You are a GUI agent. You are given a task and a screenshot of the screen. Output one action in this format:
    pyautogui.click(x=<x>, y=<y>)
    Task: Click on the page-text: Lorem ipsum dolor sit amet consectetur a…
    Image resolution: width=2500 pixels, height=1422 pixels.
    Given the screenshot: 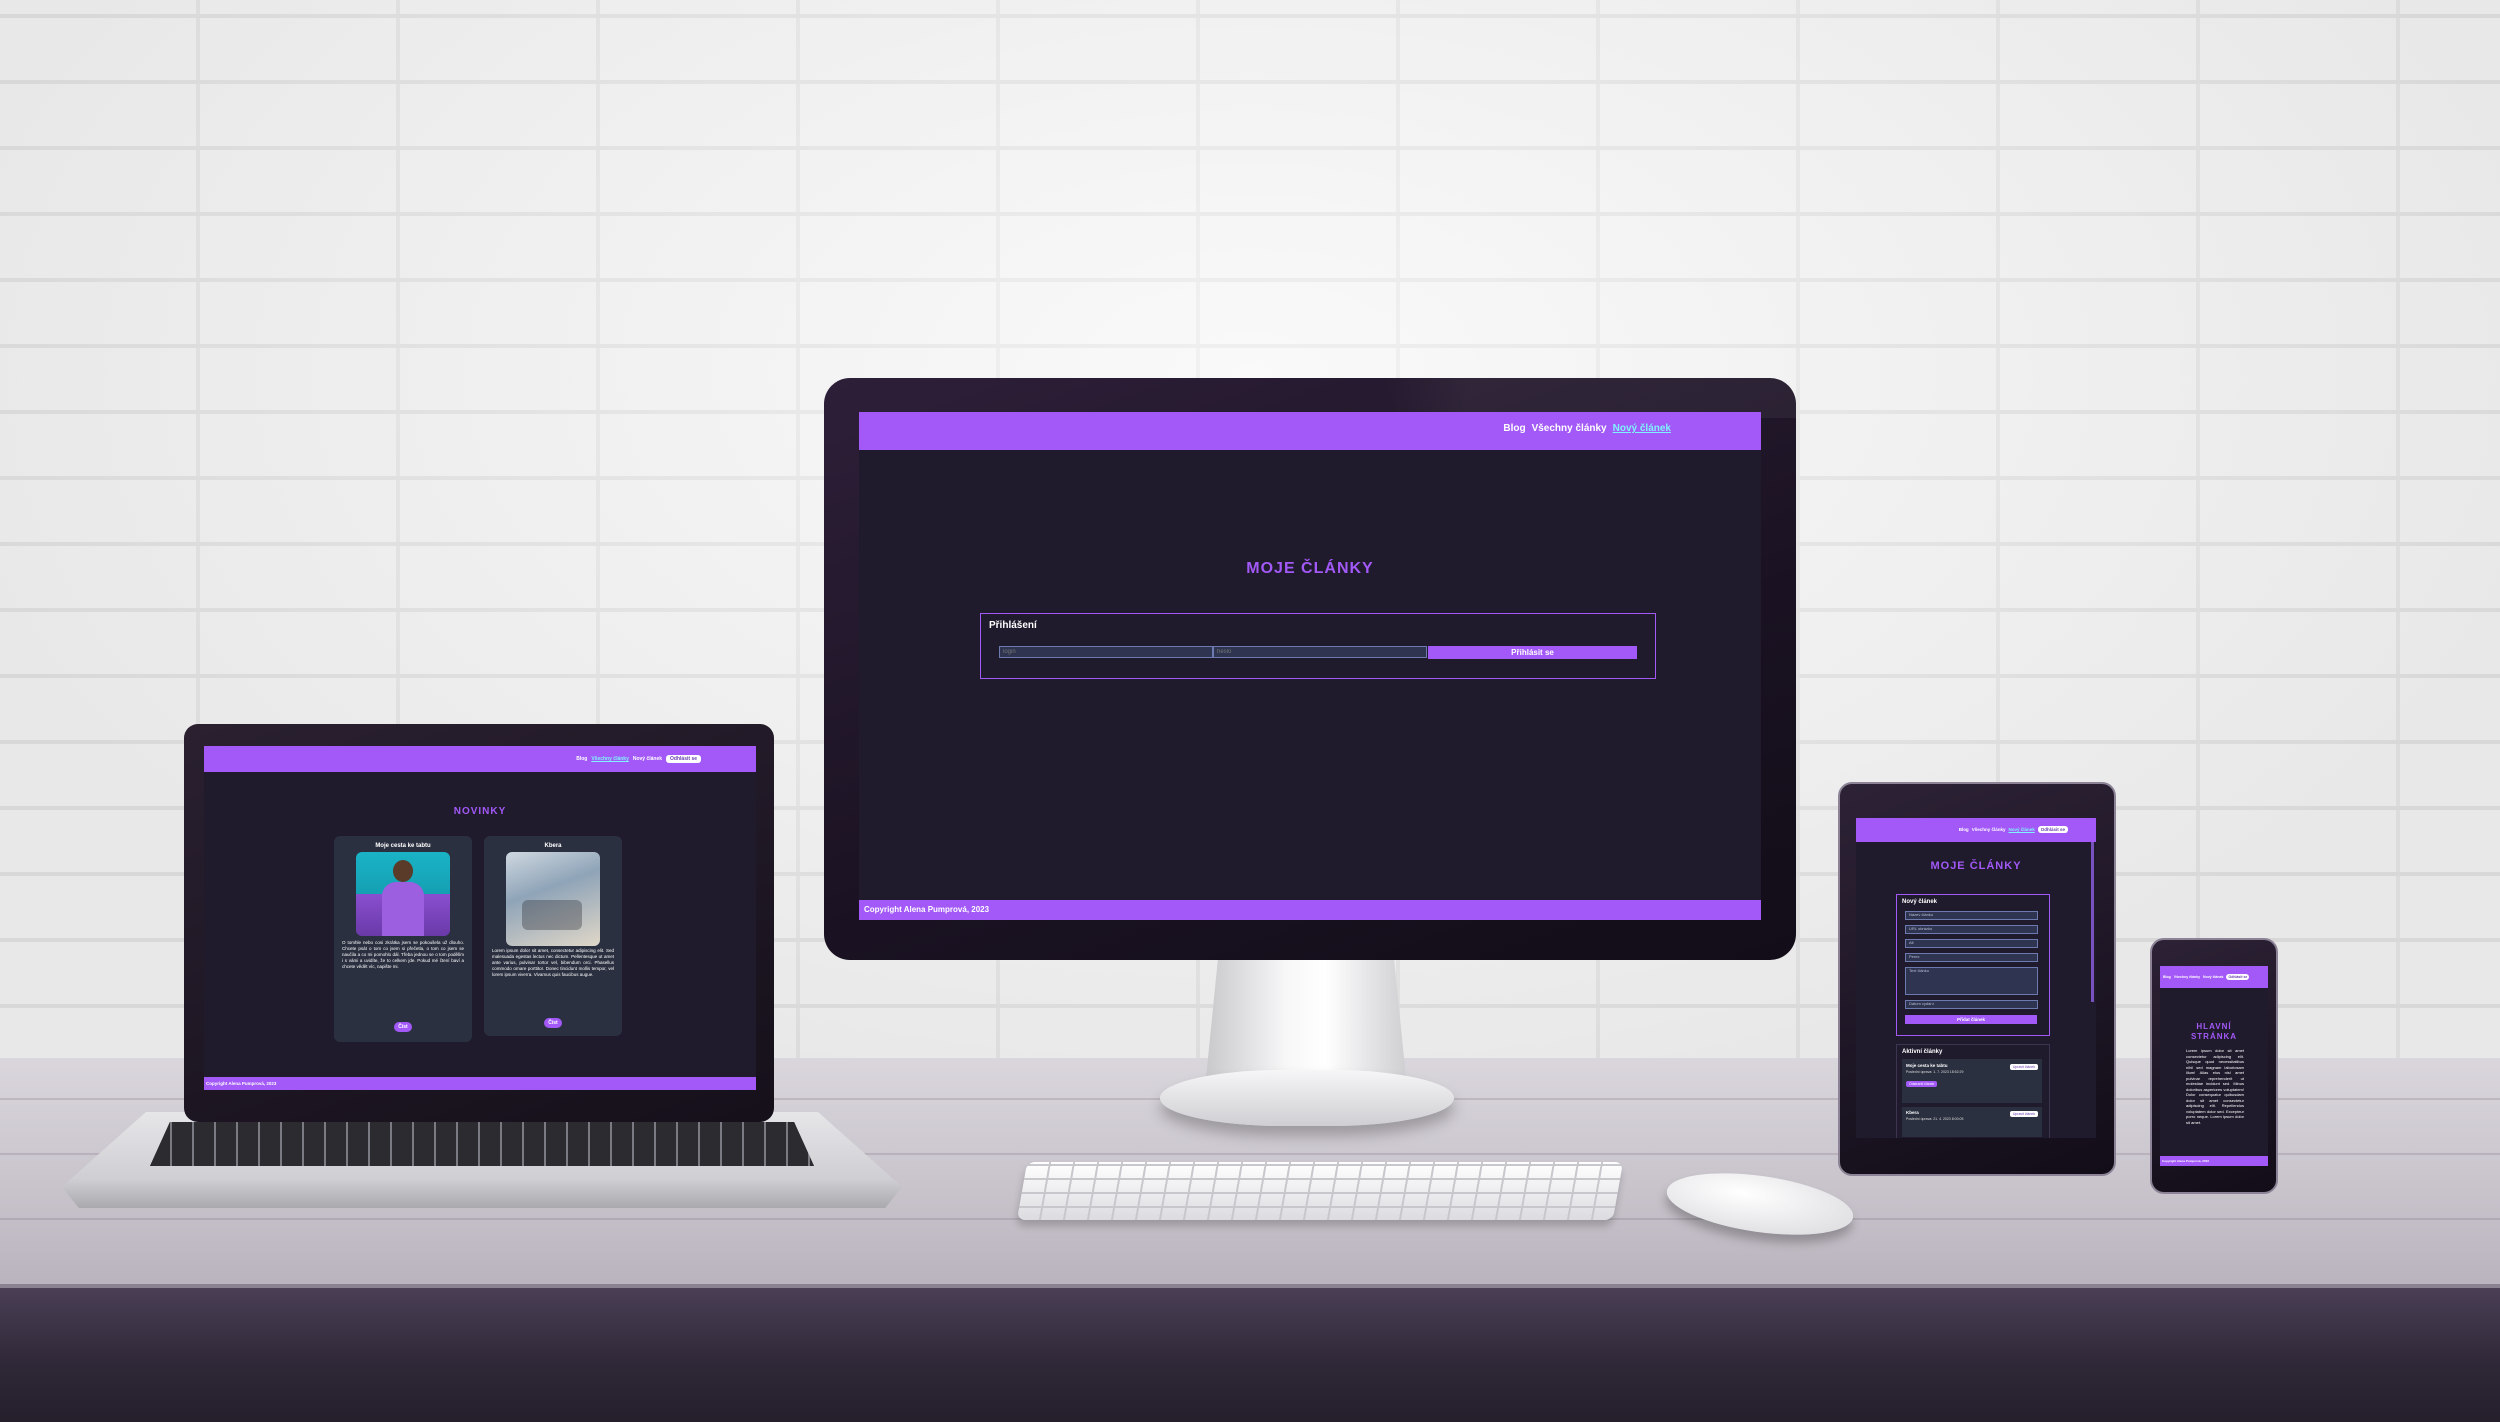 What is the action you would take?
    pyautogui.click(x=2215, y=1086)
    